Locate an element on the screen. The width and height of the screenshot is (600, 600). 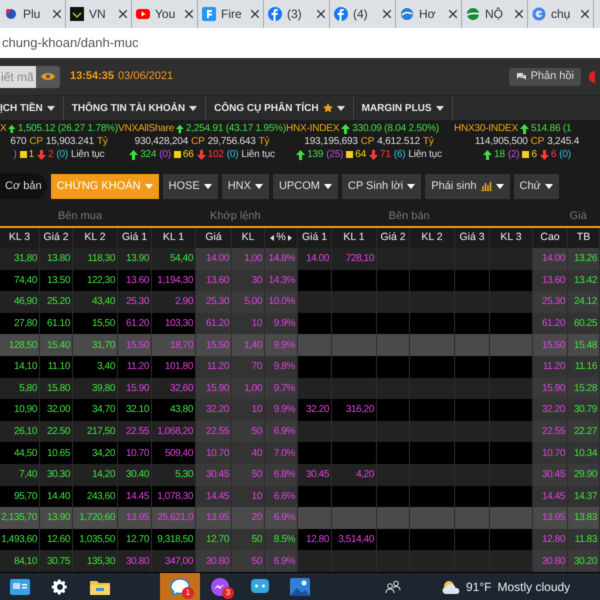
market-tab: HNX is located at coordinates (245, 186).